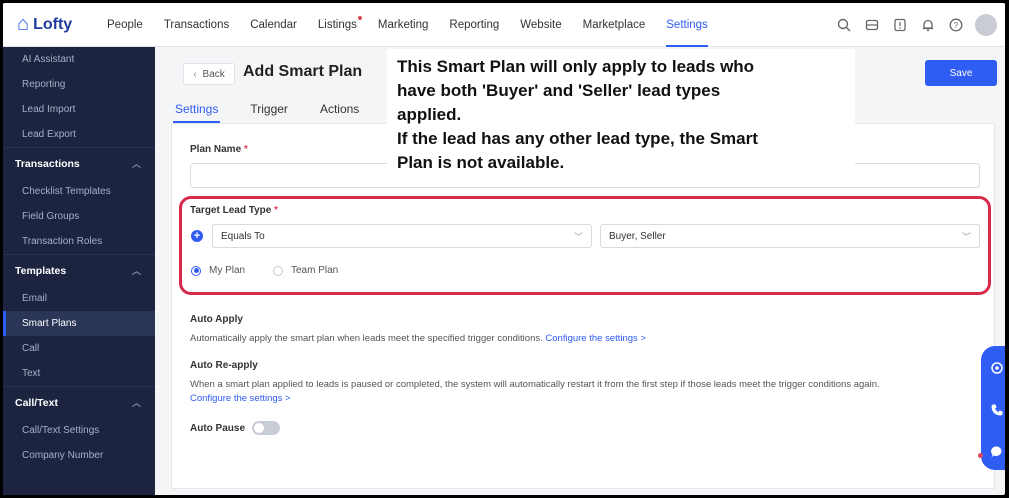 The image size is (1009, 498). I want to click on save-button: Save, so click(961, 73).